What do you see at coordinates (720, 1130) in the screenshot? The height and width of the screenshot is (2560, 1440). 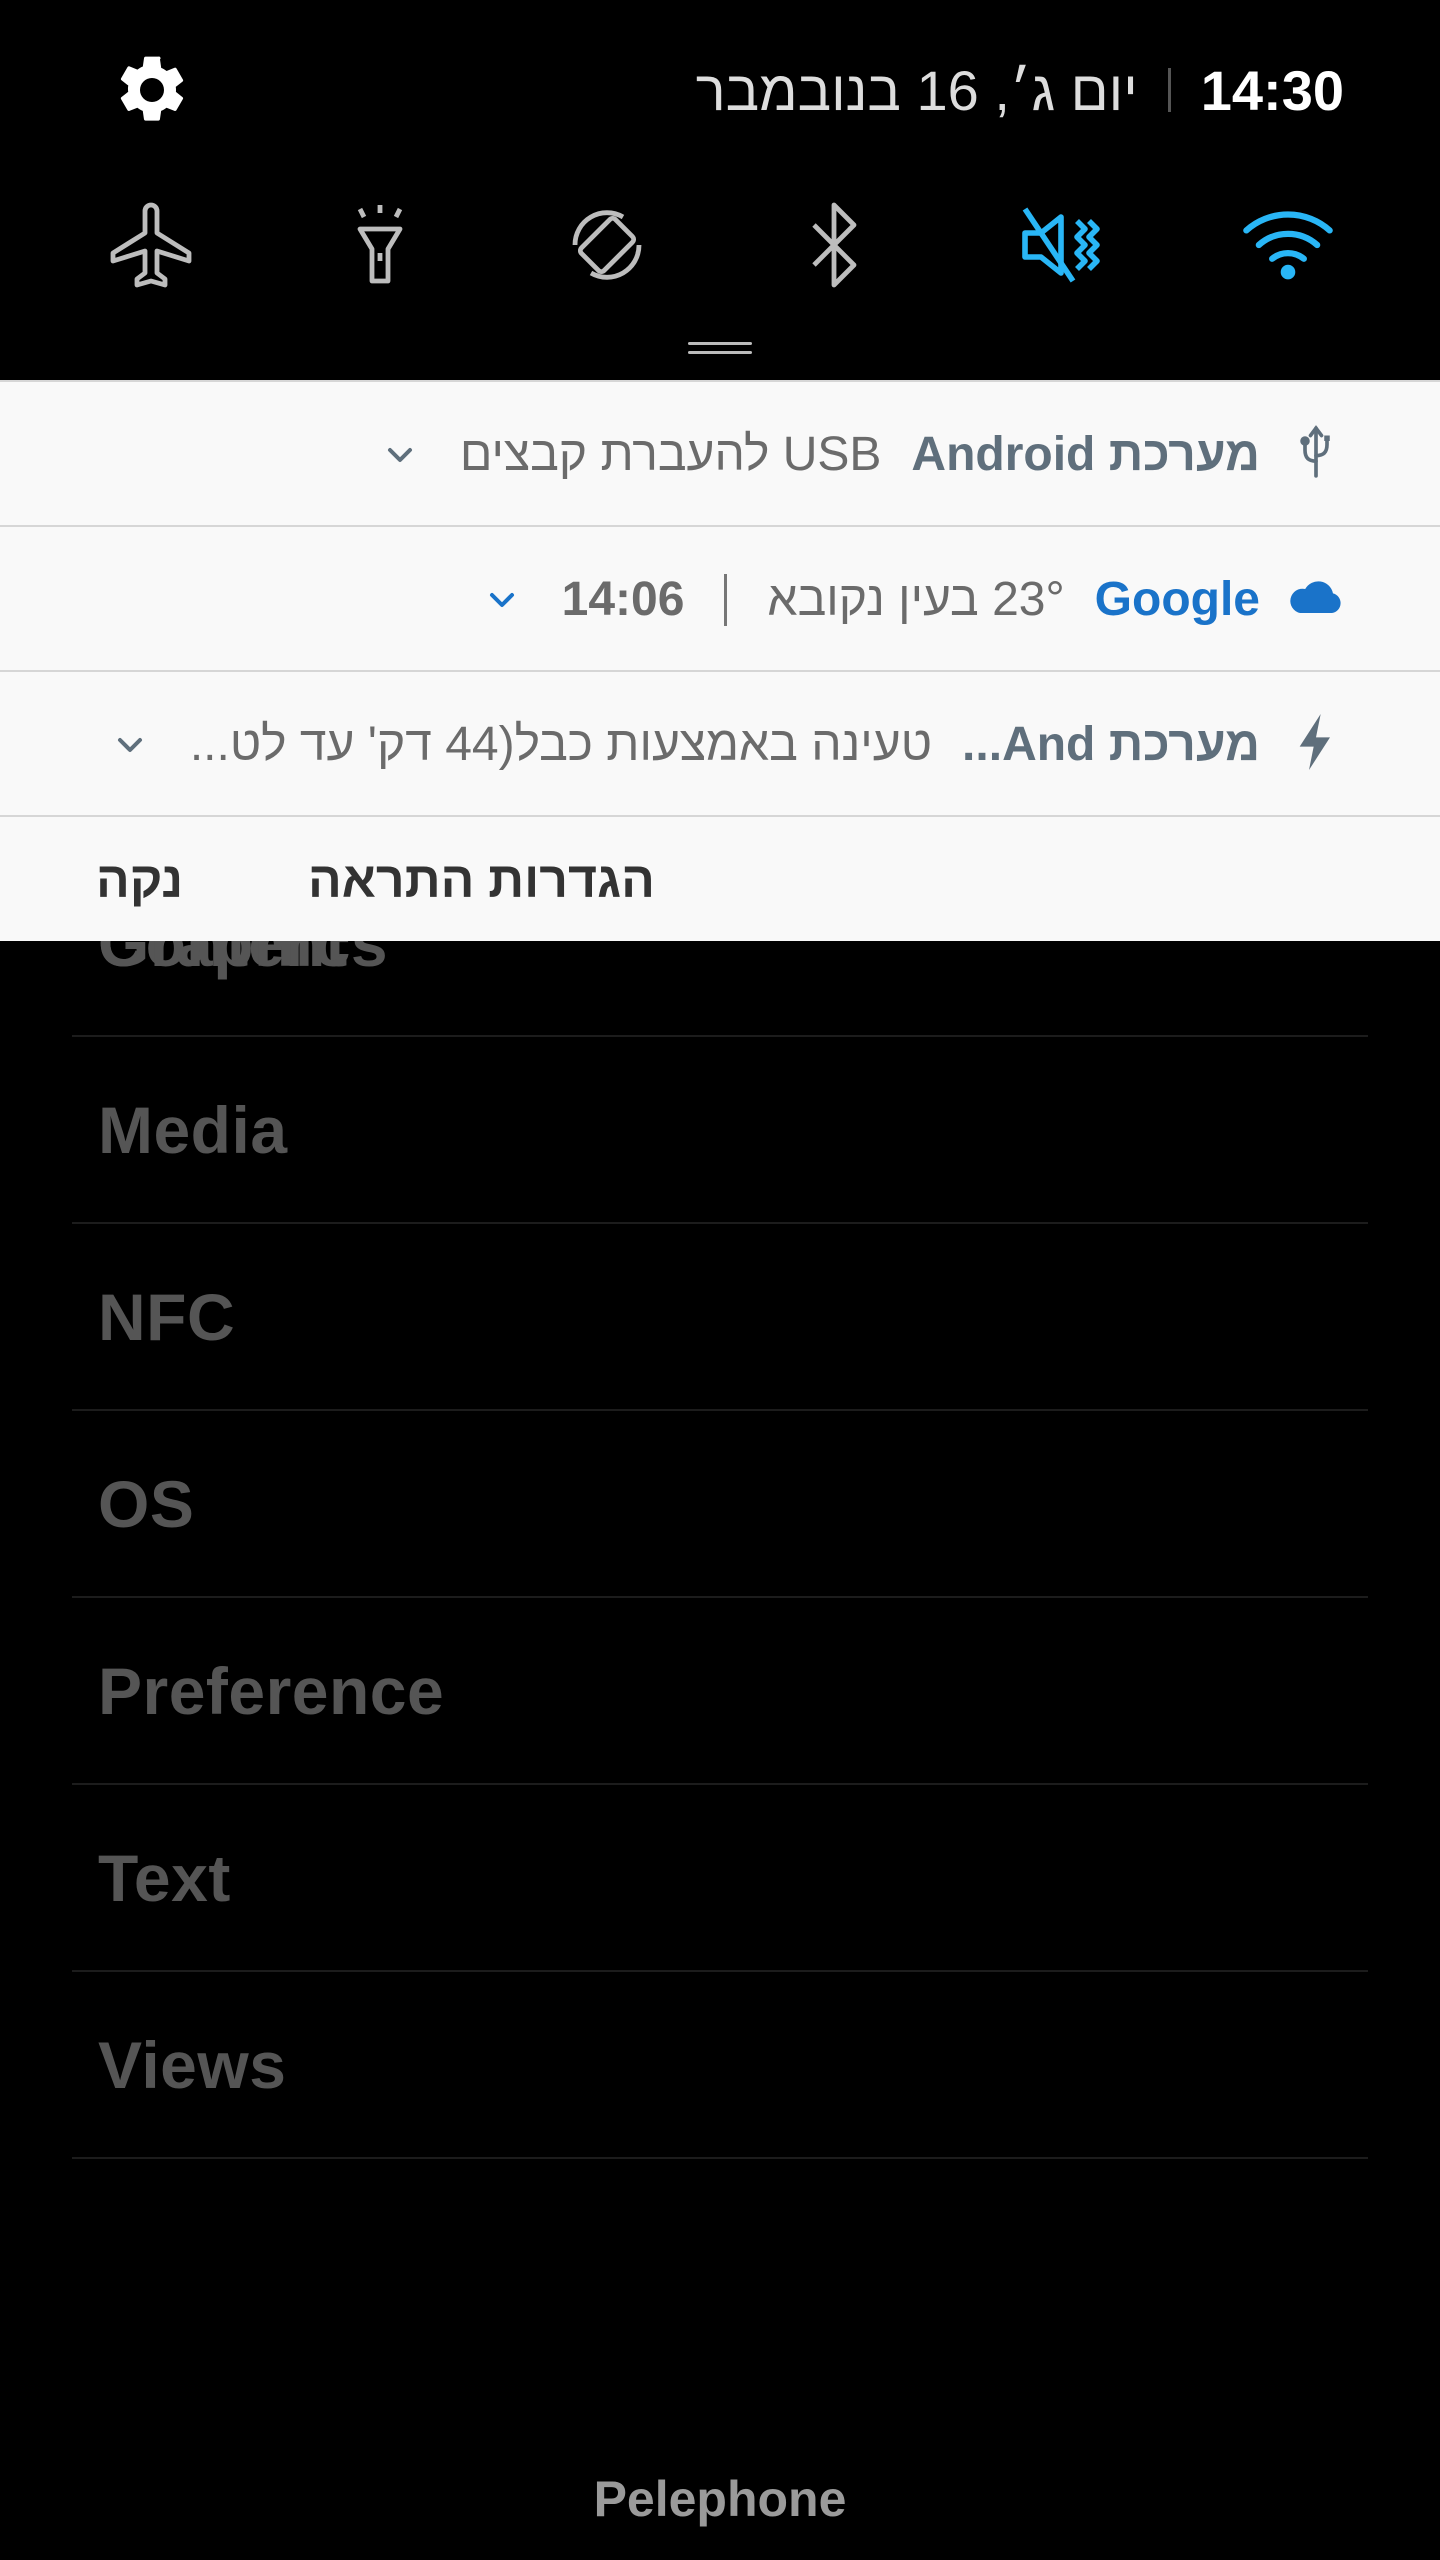 I see `list-item: Media` at bounding box center [720, 1130].